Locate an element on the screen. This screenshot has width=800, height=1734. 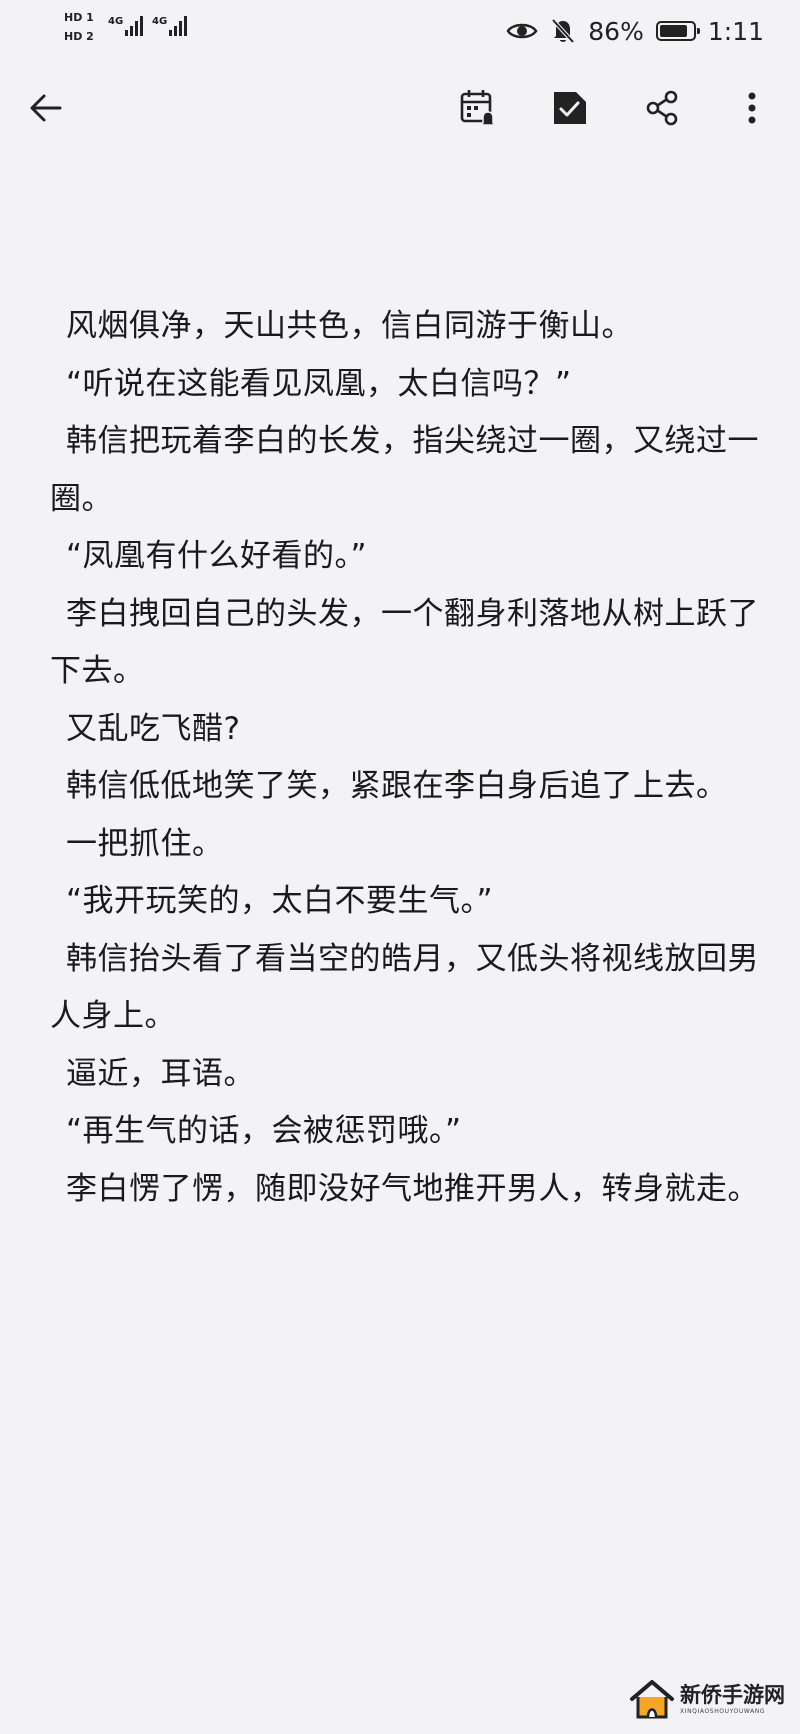
house-logo-icon is located at coordinates (652, 1699).